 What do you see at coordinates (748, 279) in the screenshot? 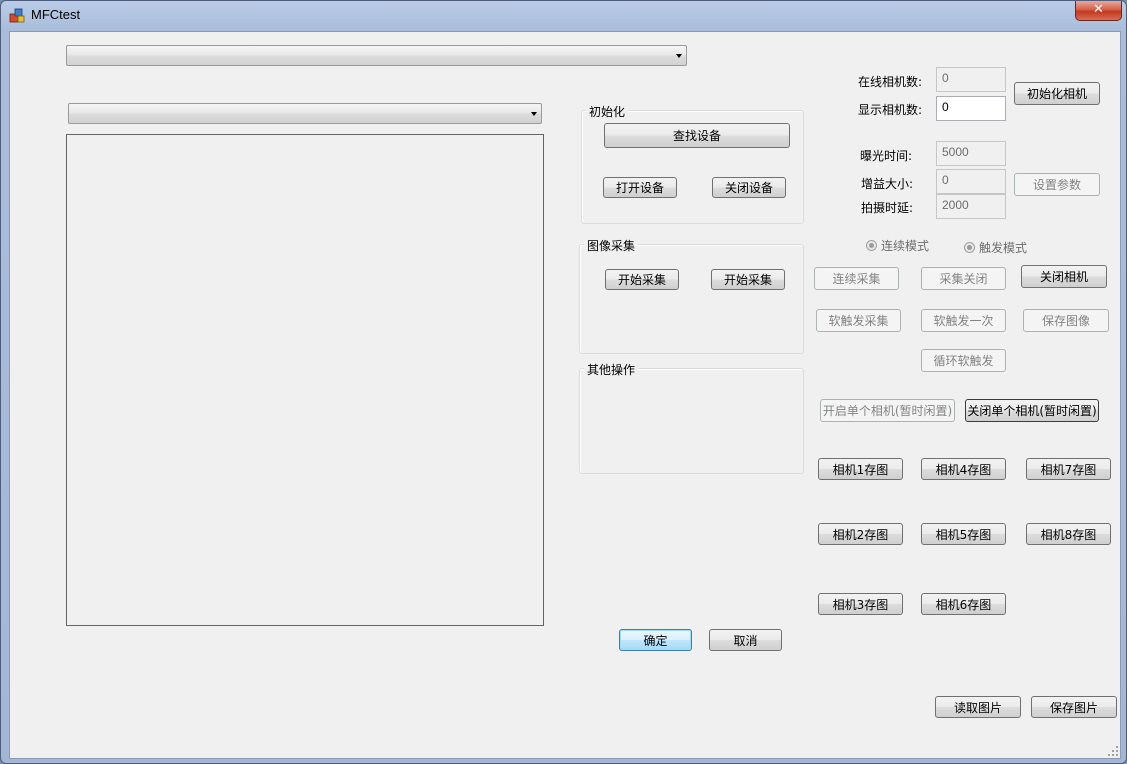
I see `start-capture-button-2: 开始采集` at bounding box center [748, 279].